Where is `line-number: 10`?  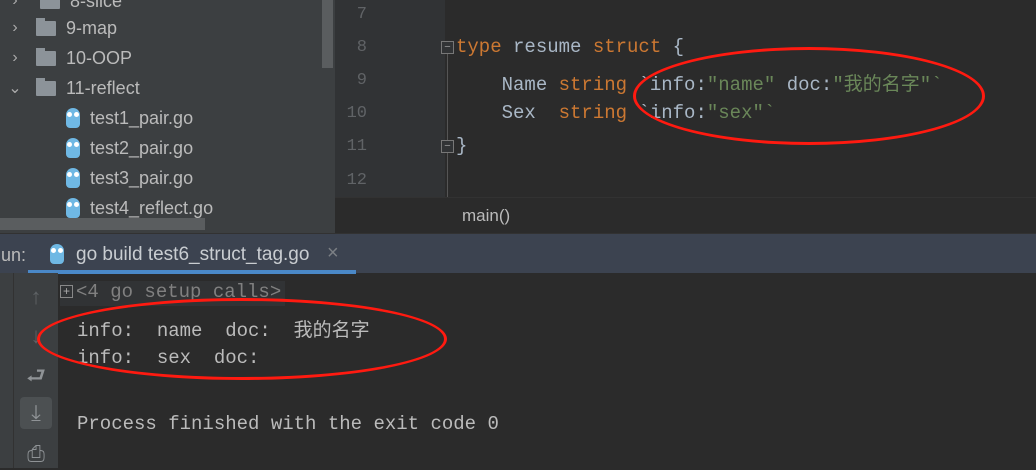
line-number: 10 is located at coordinates (356, 113).